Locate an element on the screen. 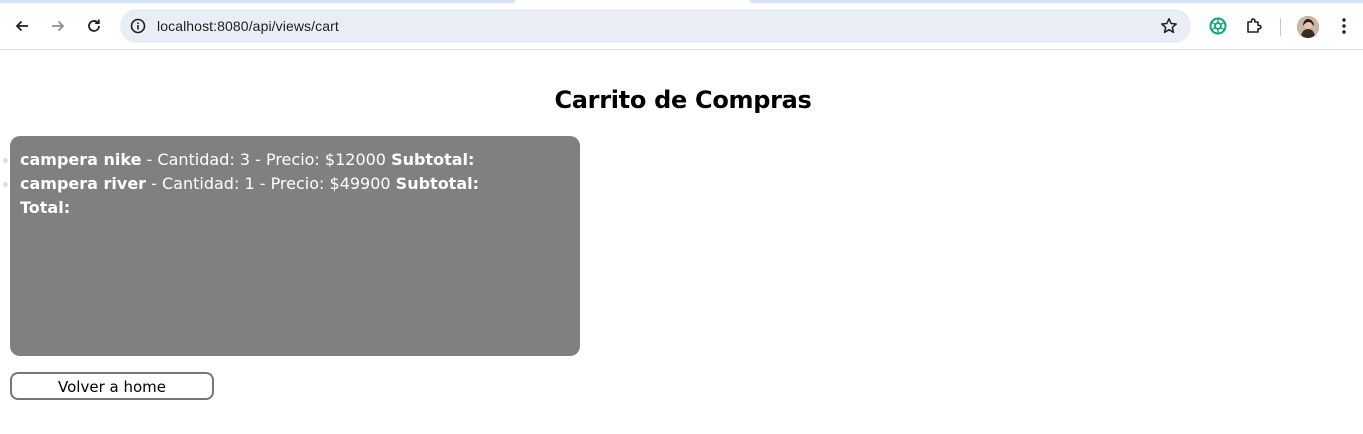 Image resolution: width=1363 pixels, height=434 pixels. forward-button is located at coordinates (58, 26).